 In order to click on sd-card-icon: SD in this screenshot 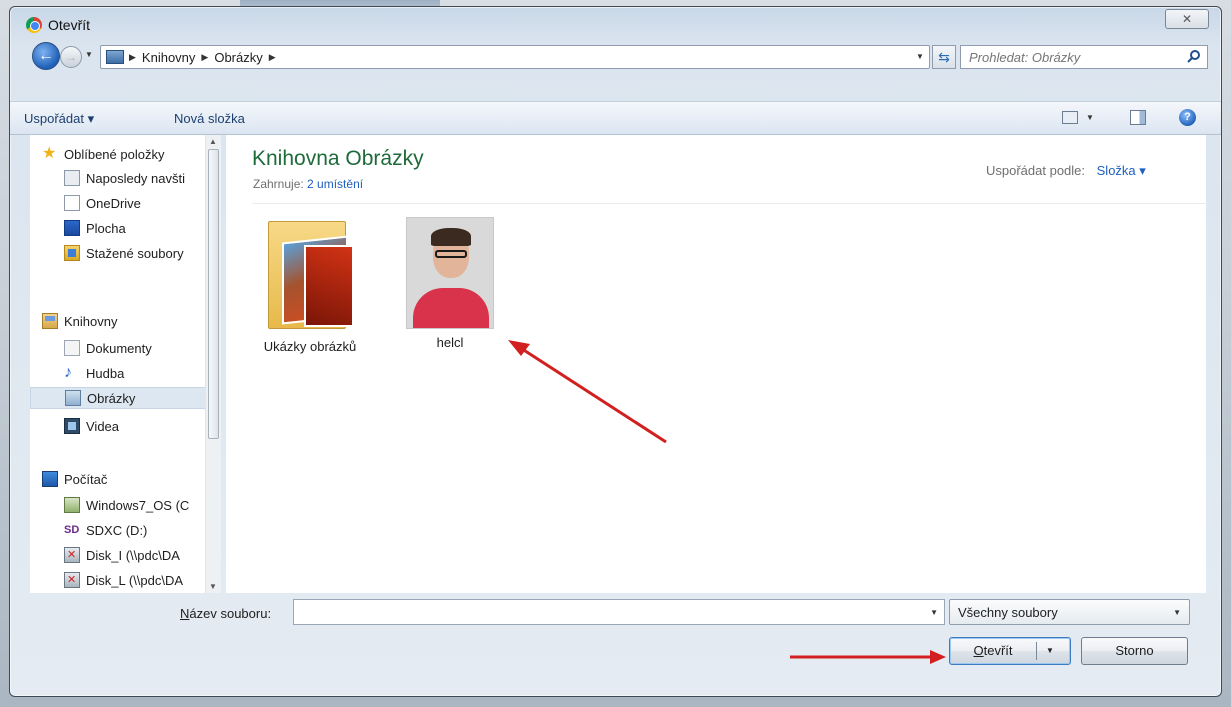, I will do `click(72, 530)`.